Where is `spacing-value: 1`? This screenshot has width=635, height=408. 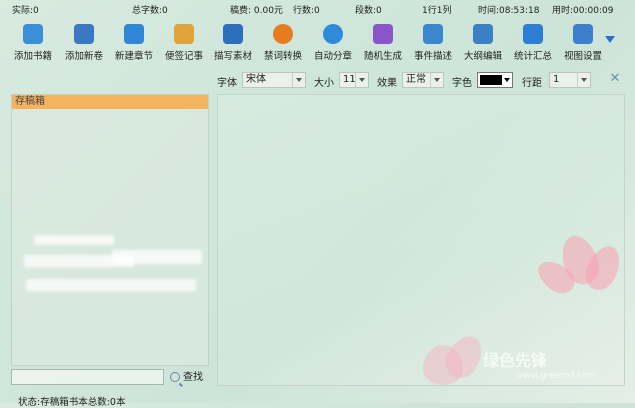
spacing-value: 1 is located at coordinates (556, 79).